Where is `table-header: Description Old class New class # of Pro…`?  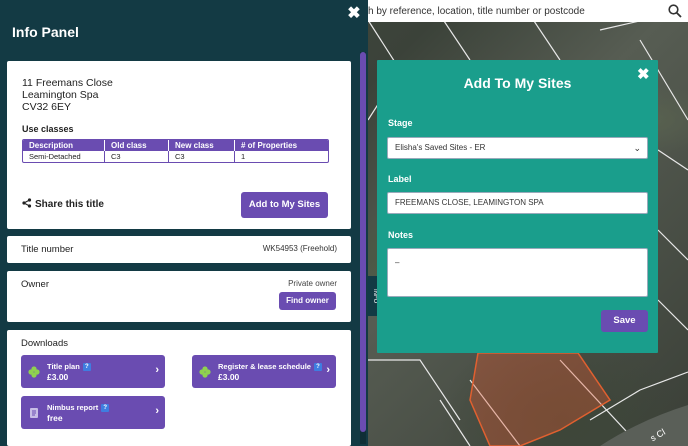
table-header: Description Old class New class # of Pro… is located at coordinates (175, 145).